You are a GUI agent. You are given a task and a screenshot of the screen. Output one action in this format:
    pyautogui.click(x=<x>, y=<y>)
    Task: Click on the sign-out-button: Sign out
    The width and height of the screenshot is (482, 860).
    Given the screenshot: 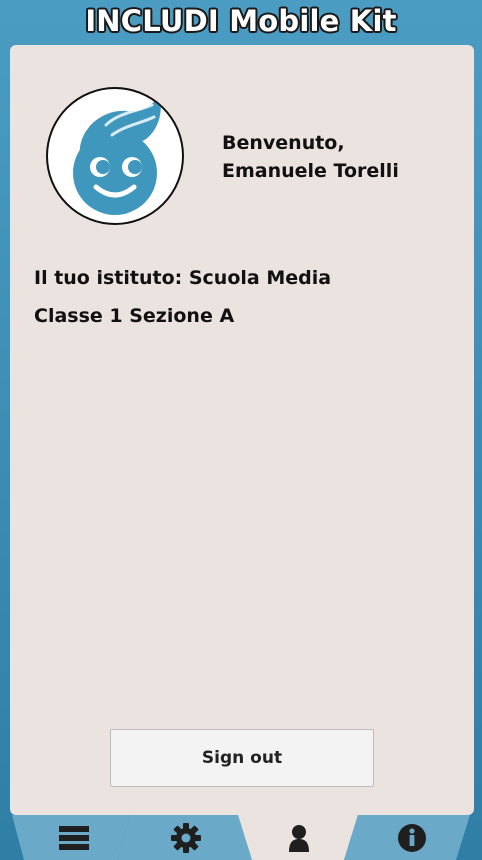 What is the action you would take?
    pyautogui.click(x=242, y=758)
    